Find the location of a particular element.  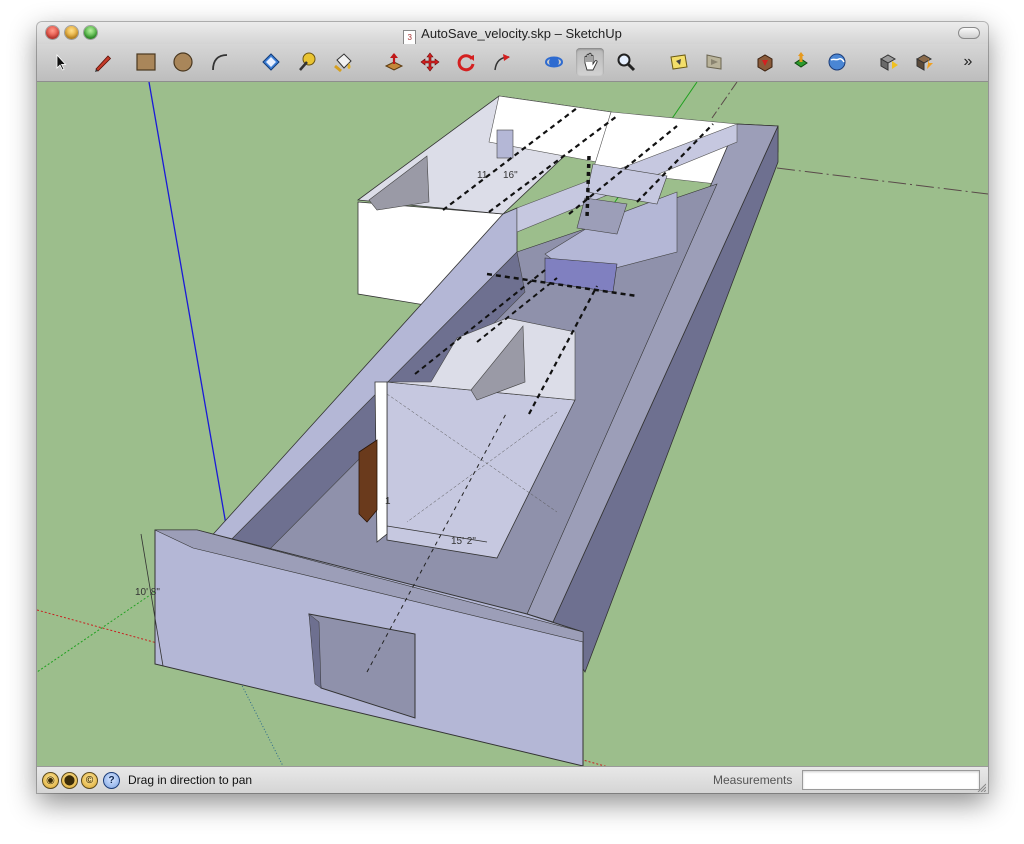

arrow-cursor-icon is located at coordinates (61, 62).